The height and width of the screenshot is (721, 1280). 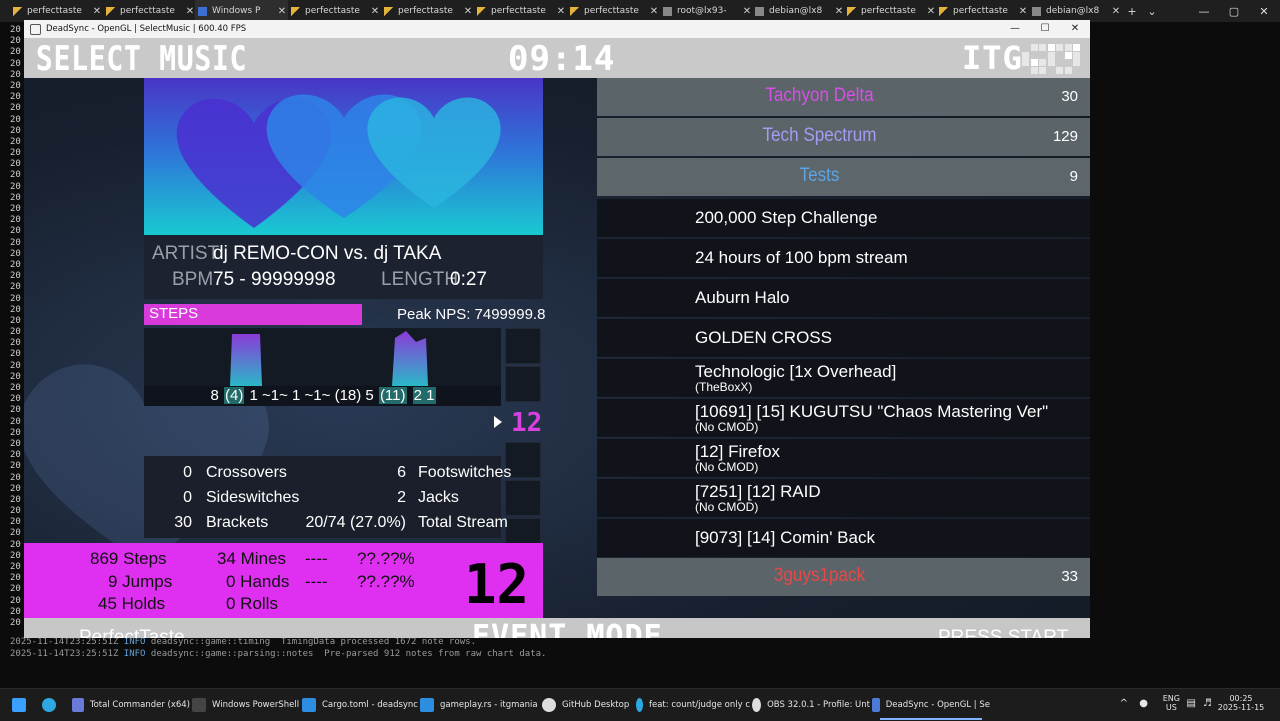 What do you see at coordinates (497, 584) in the screenshot?
I see `difficulty-meter: 12` at bounding box center [497, 584].